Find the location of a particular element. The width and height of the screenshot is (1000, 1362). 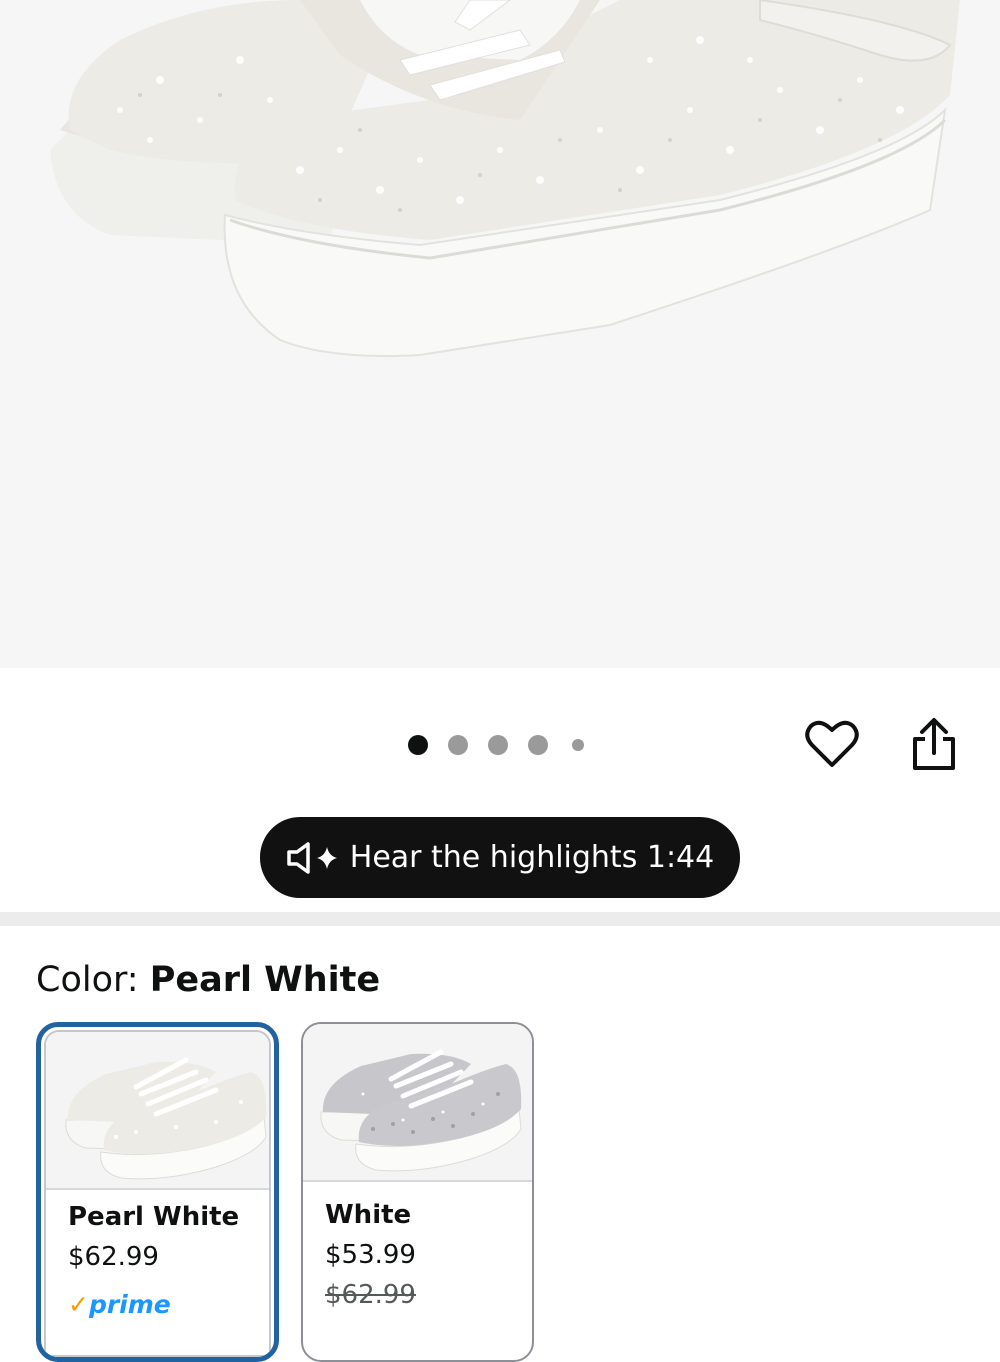

speaker-sparkle-icon is located at coordinates (314, 858).